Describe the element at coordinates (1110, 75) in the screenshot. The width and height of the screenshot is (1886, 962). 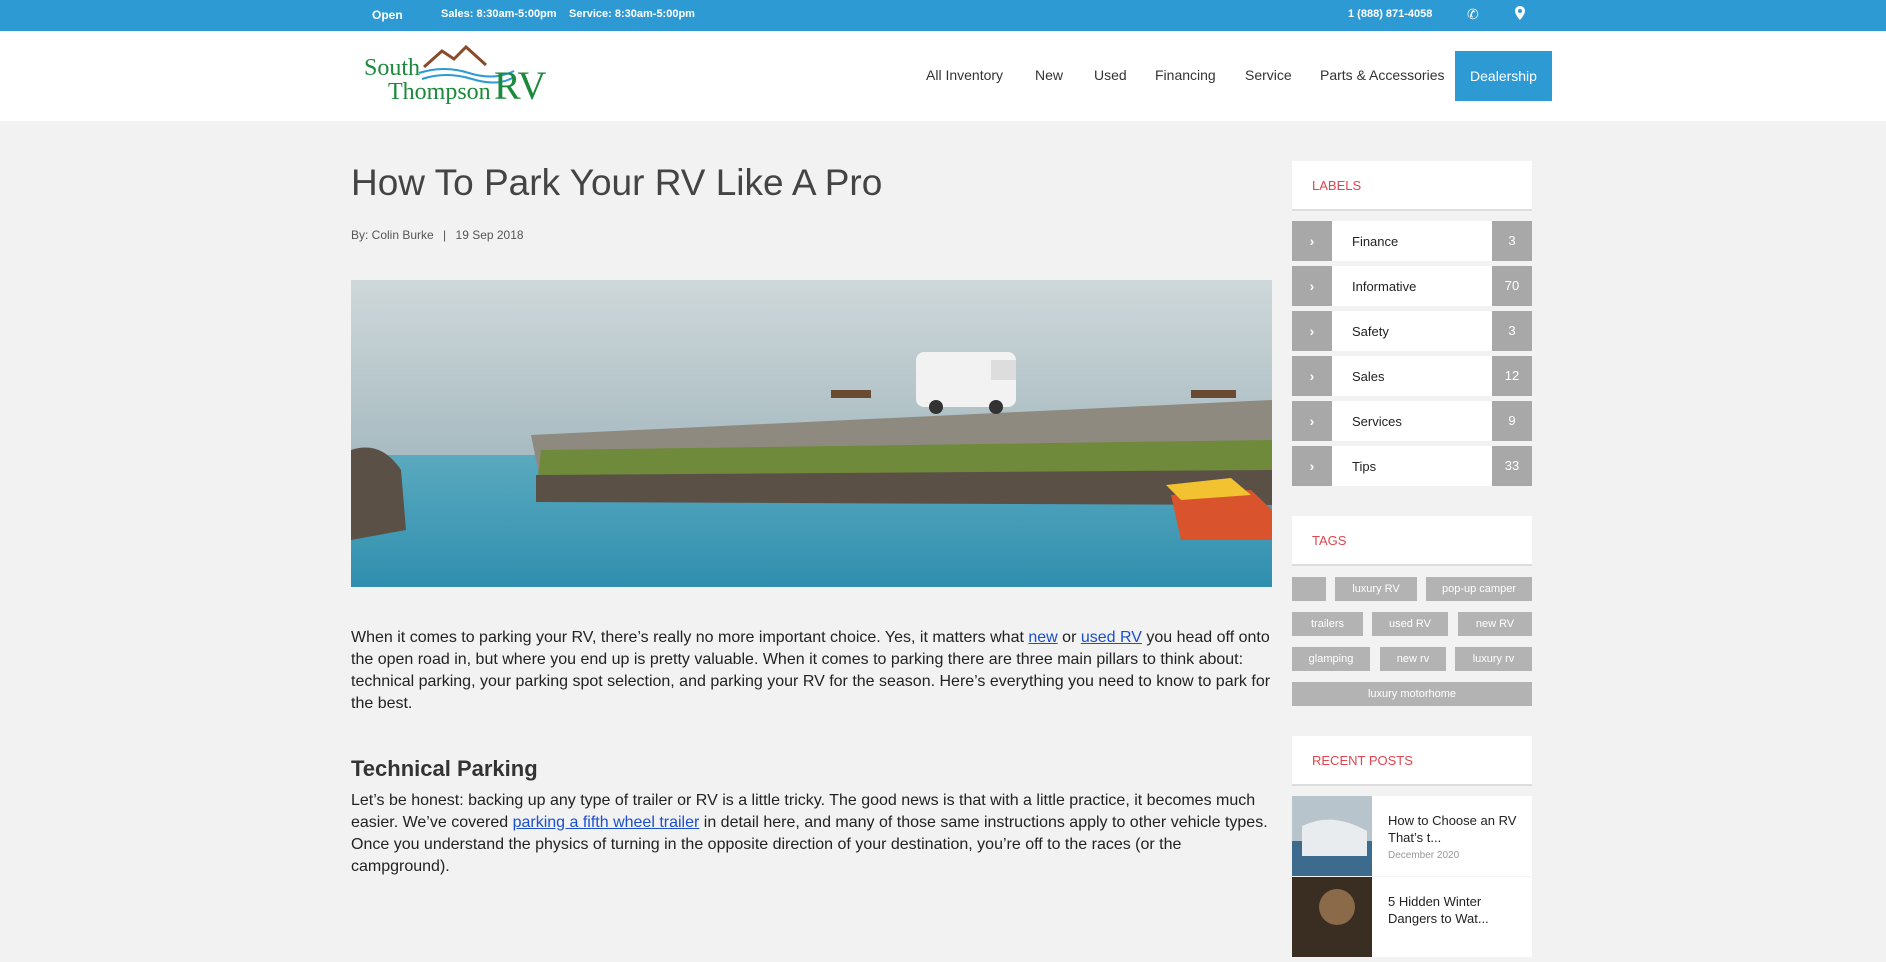
I see `nav-used: Used` at that location.